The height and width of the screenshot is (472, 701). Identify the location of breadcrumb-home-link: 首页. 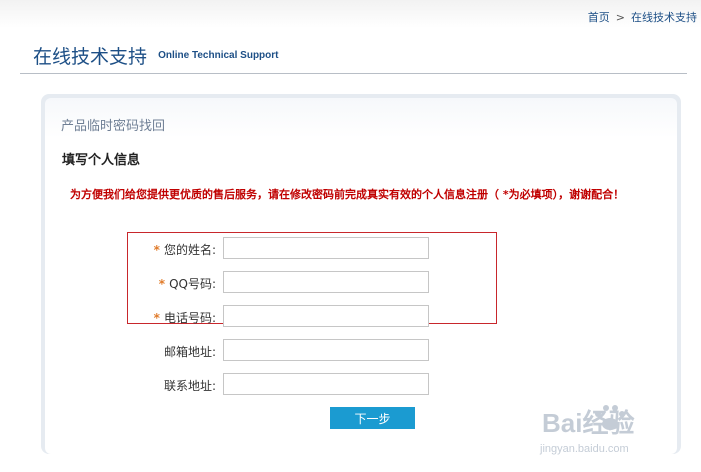
(599, 17).